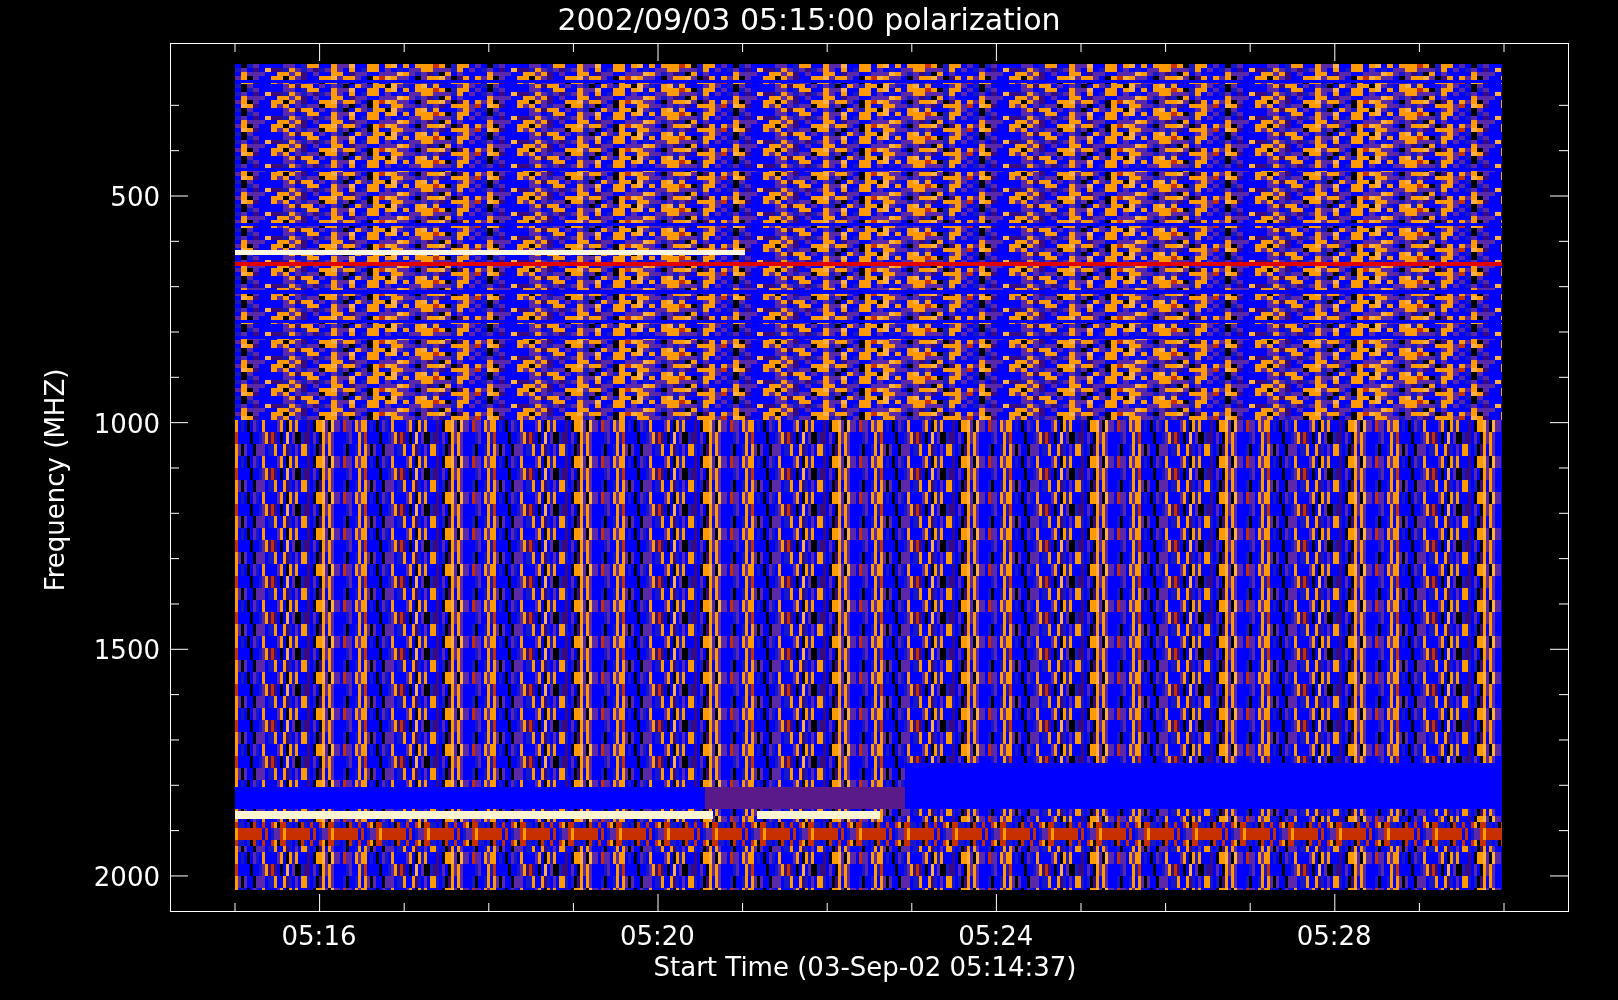 This screenshot has height=1000, width=1618. What do you see at coordinates (126, 423) in the screenshot?
I see `y-tick-label: 1000` at bounding box center [126, 423].